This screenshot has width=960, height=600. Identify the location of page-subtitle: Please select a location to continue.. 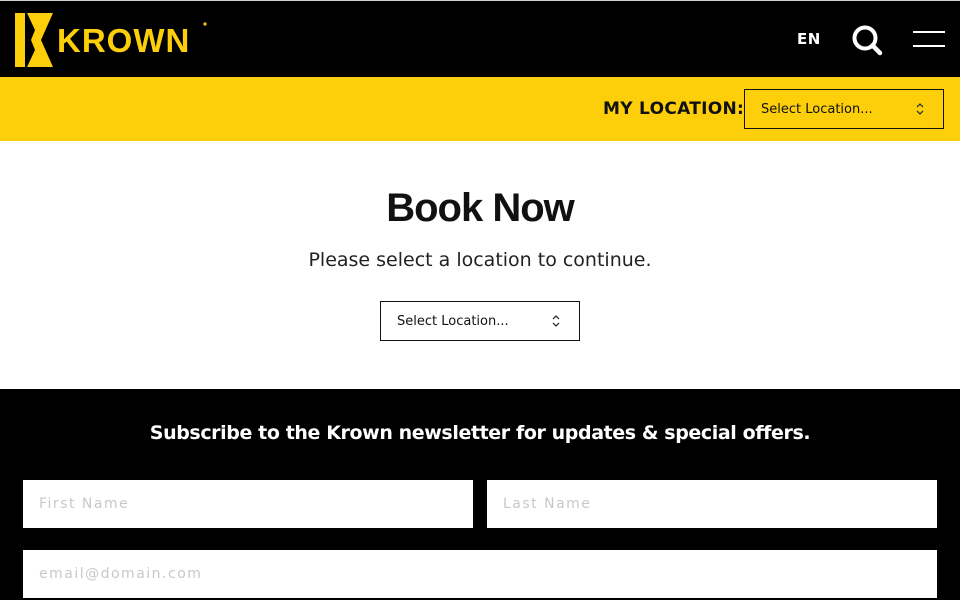
(480, 260).